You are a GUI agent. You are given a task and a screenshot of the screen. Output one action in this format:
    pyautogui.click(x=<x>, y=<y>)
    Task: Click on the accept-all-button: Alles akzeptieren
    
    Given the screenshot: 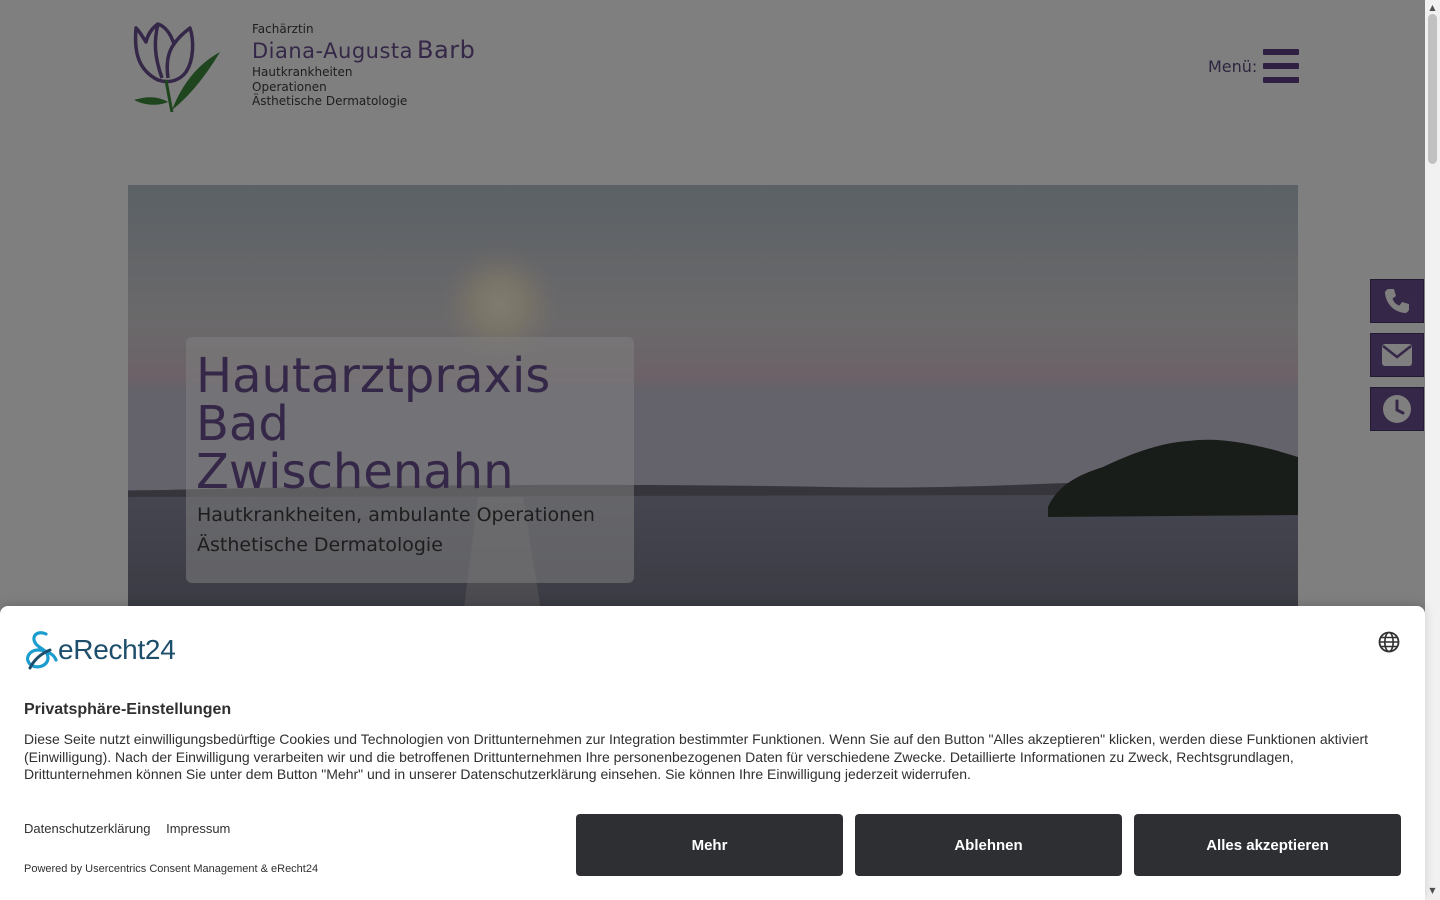 What is the action you would take?
    pyautogui.click(x=1267, y=845)
    